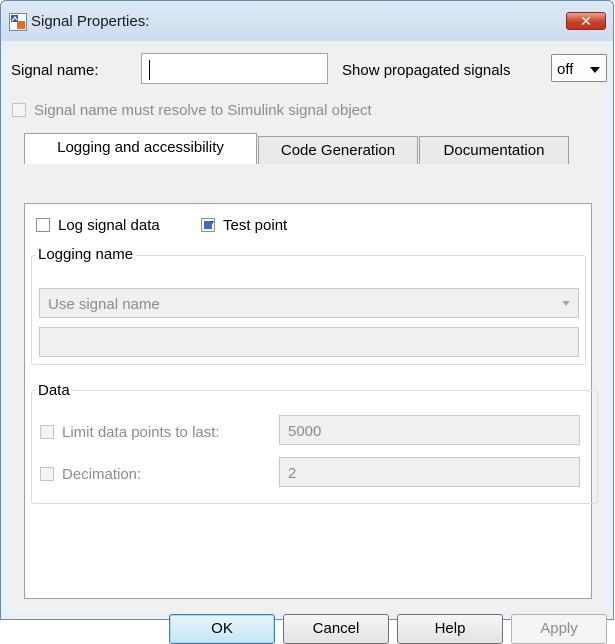  I want to click on decimation-checkbox, so click(47, 474).